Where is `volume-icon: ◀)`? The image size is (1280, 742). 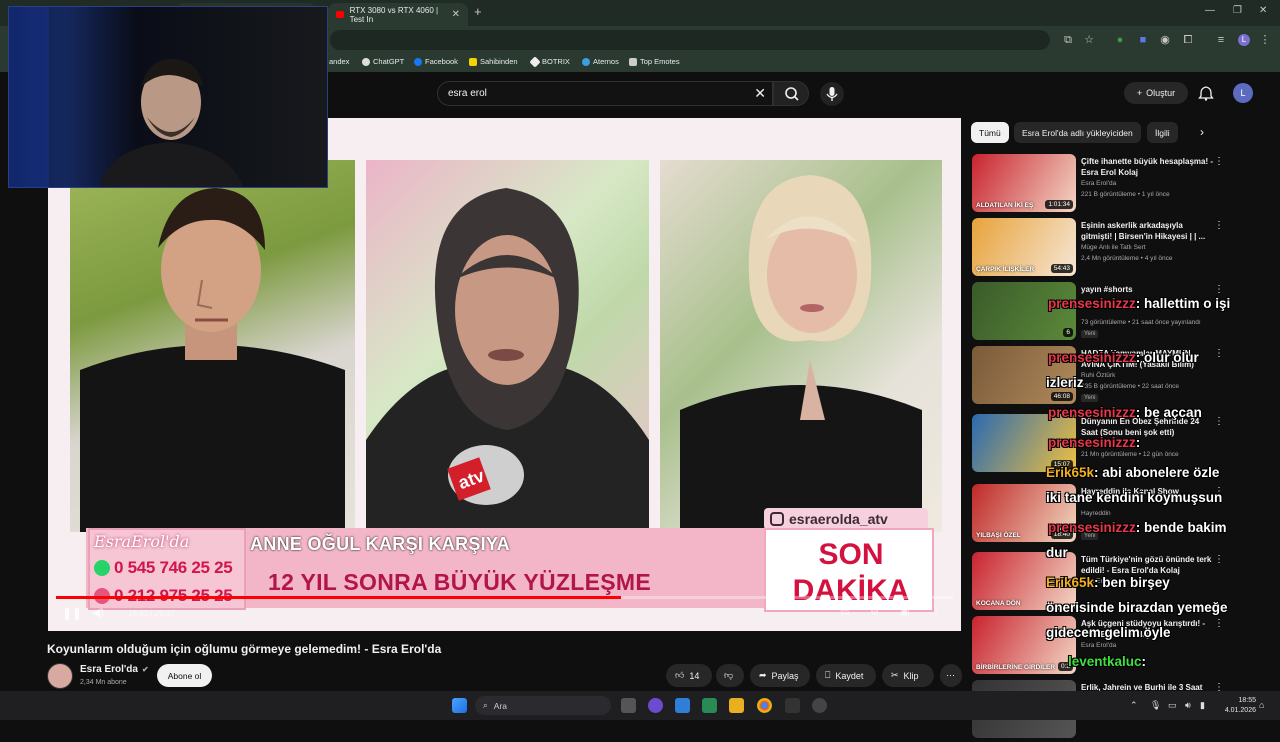
volume-icon: ◀) is located at coordinates (98, 612).